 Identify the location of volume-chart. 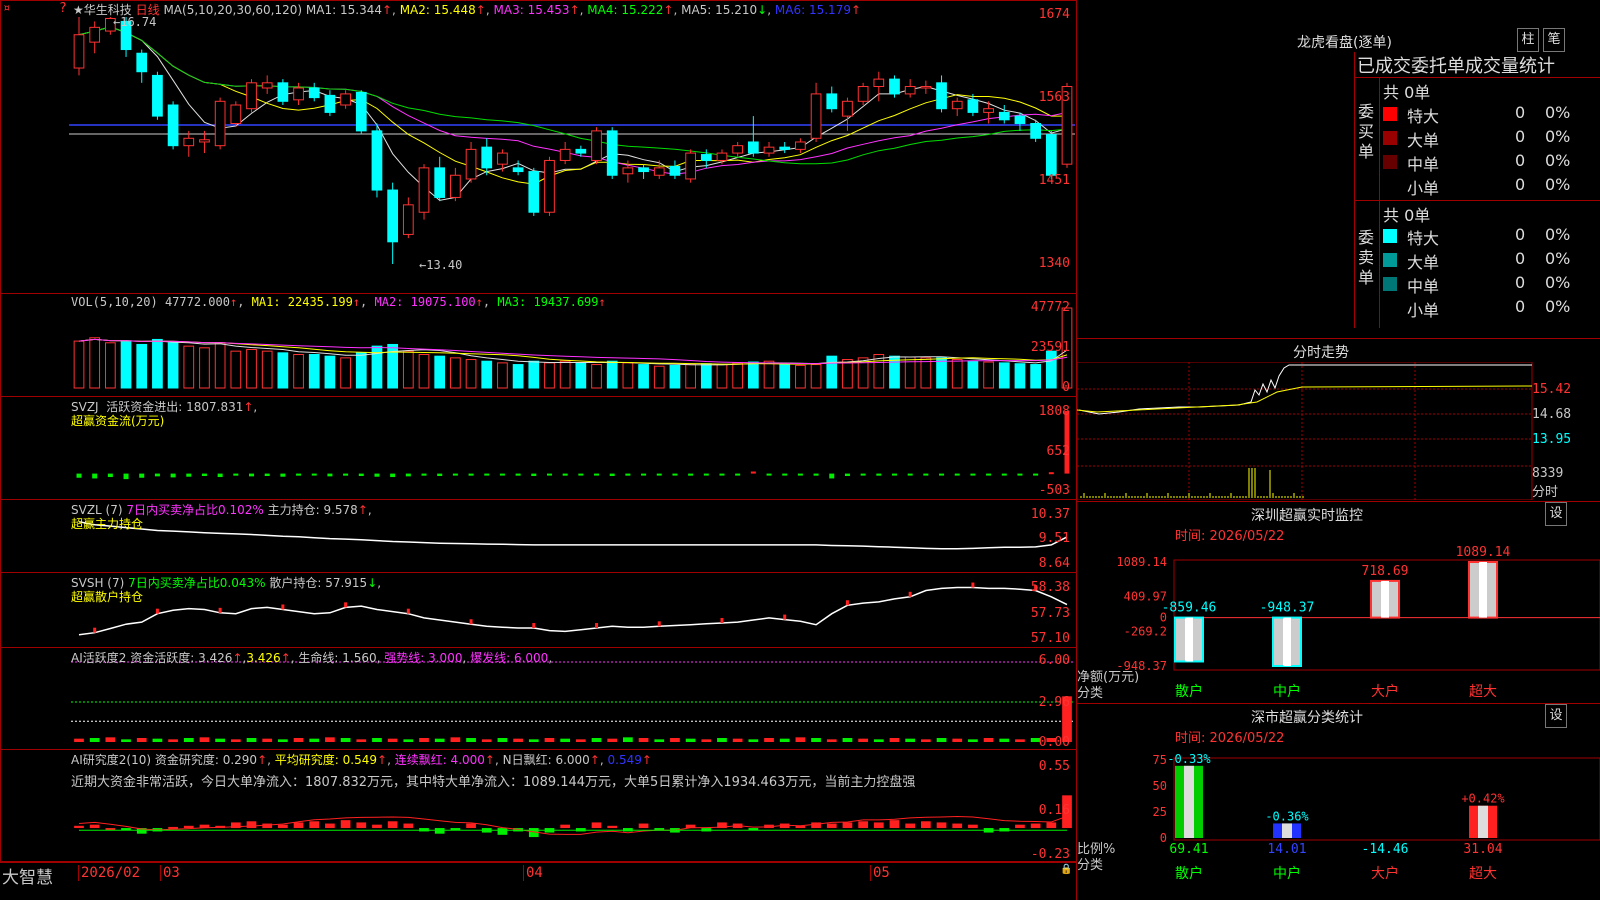
(539, 345).